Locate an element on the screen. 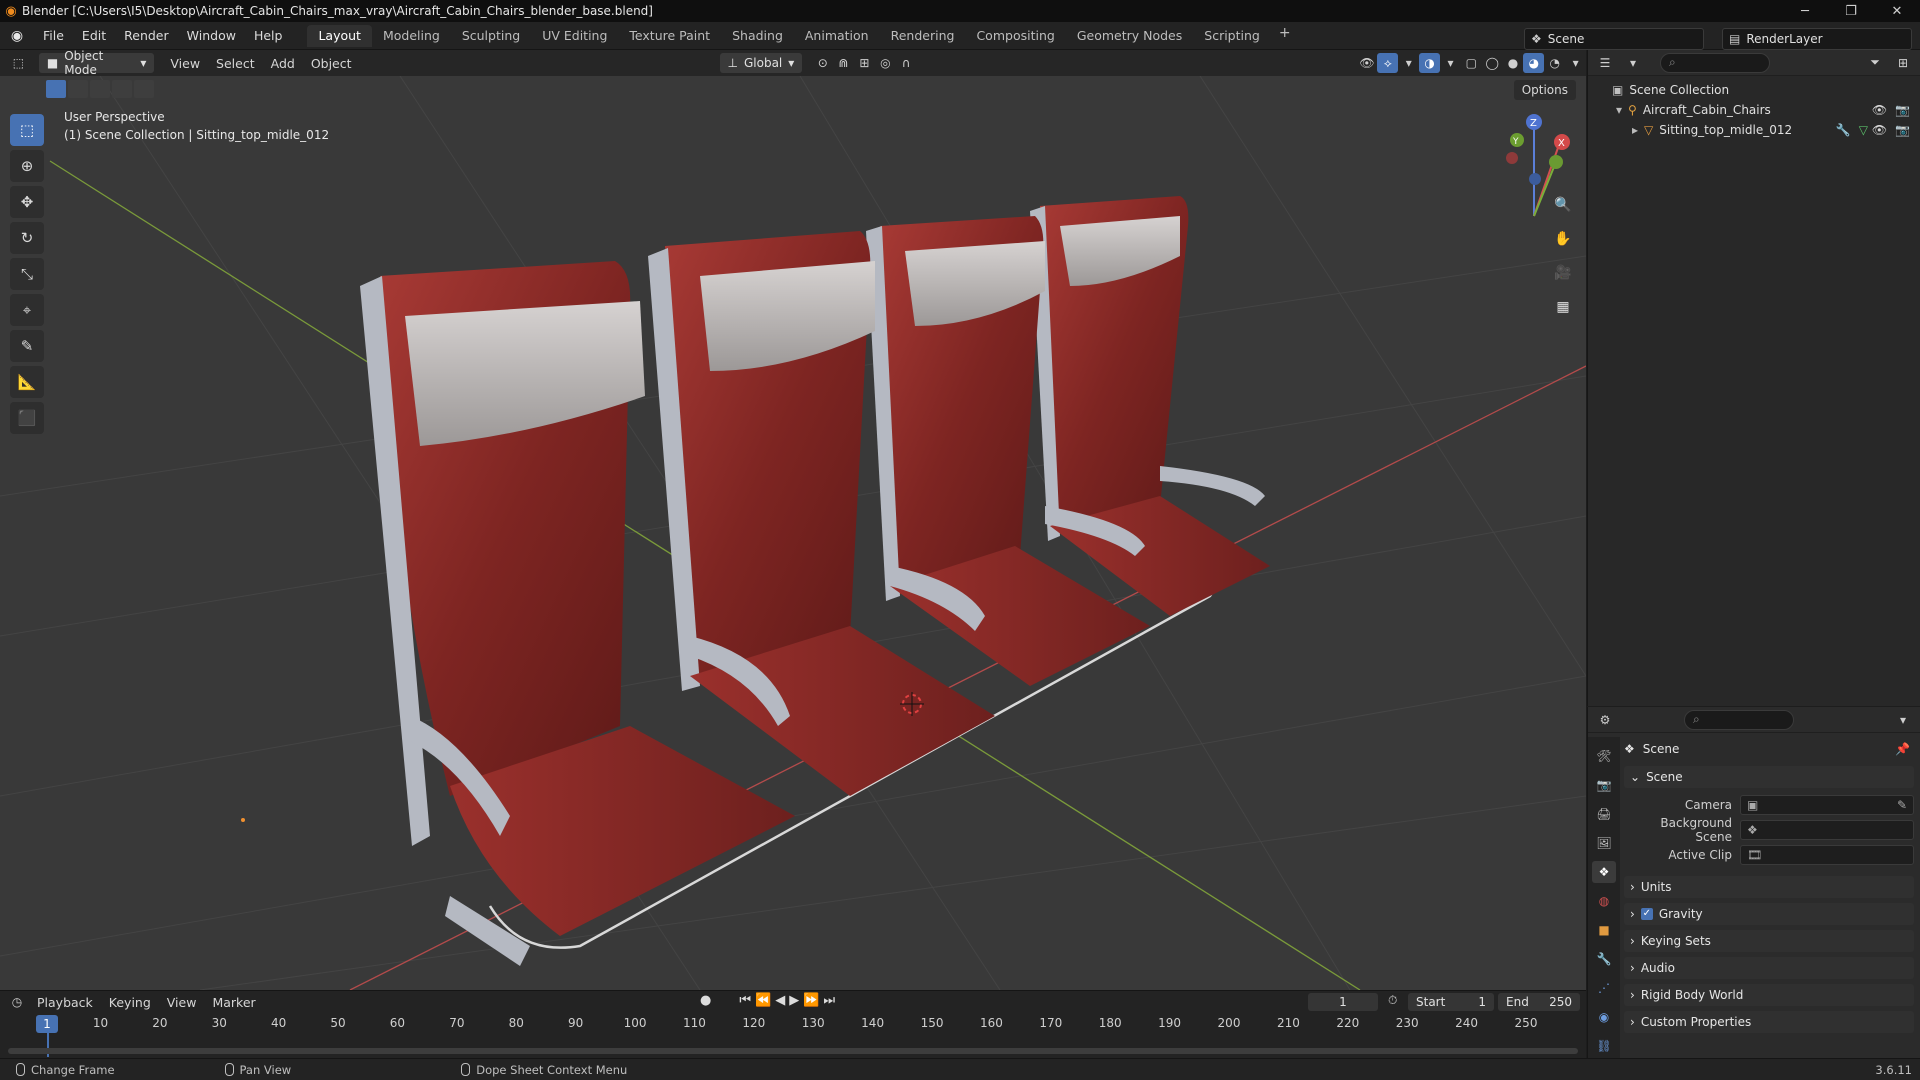 The image size is (1920, 1080). overlay-toggle-icon: ◑ is located at coordinates (1430, 63).